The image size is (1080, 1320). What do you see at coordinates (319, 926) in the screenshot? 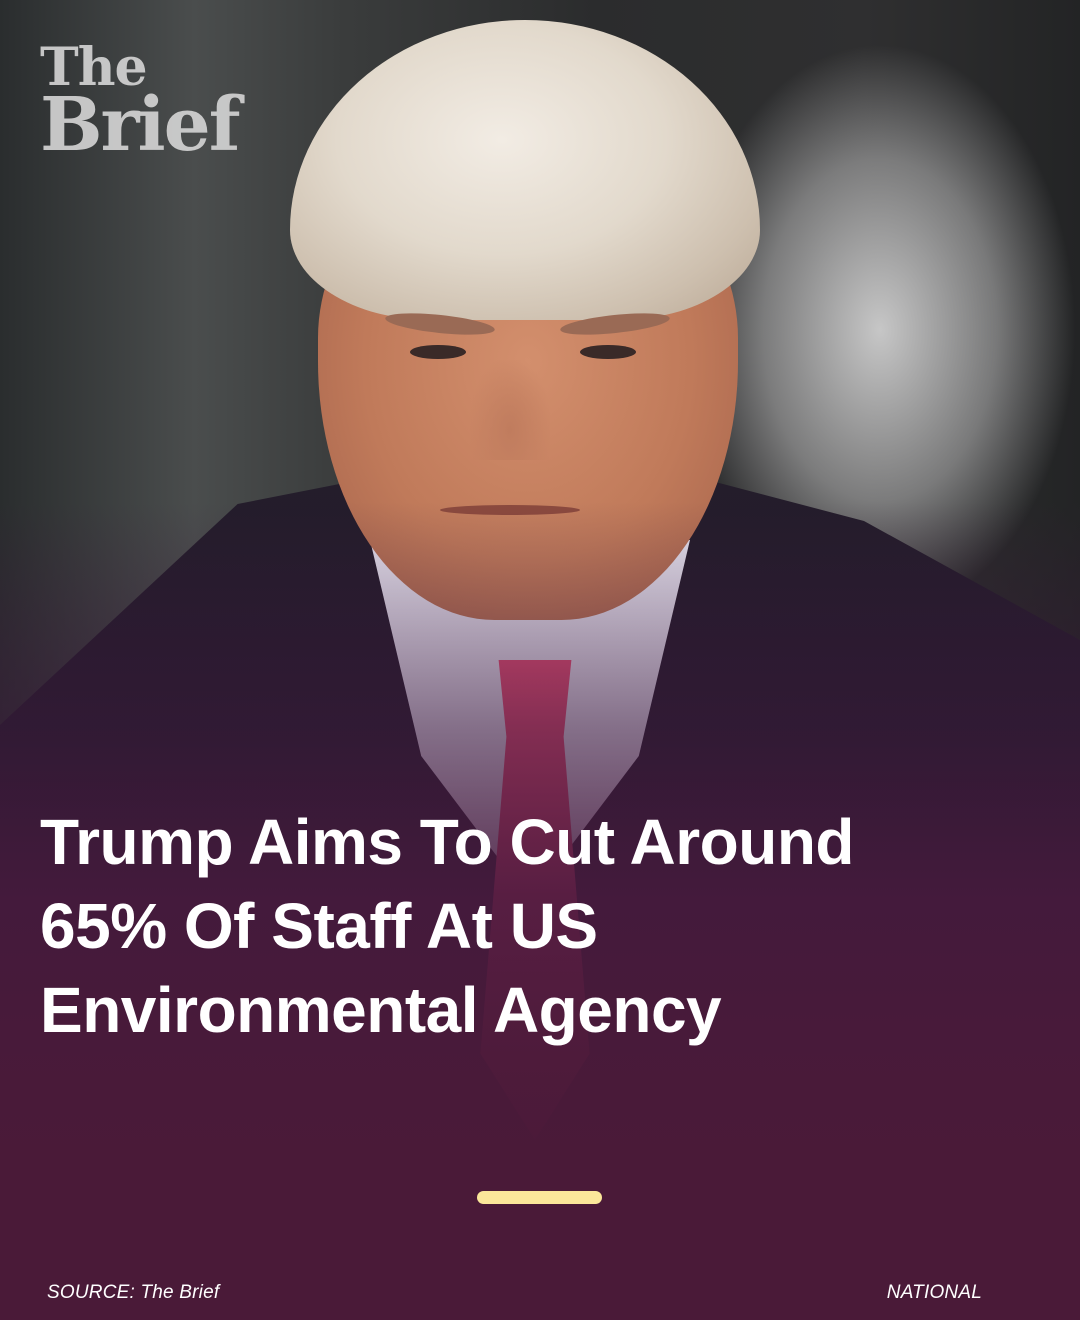
I see `headline-line-2: 65% Of Staff At US` at bounding box center [319, 926].